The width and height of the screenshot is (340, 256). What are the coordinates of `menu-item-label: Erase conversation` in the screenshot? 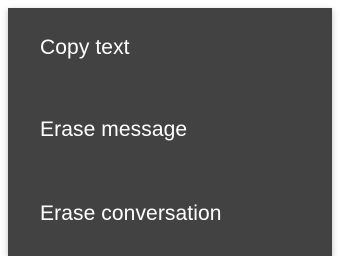 It's located at (131, 213).